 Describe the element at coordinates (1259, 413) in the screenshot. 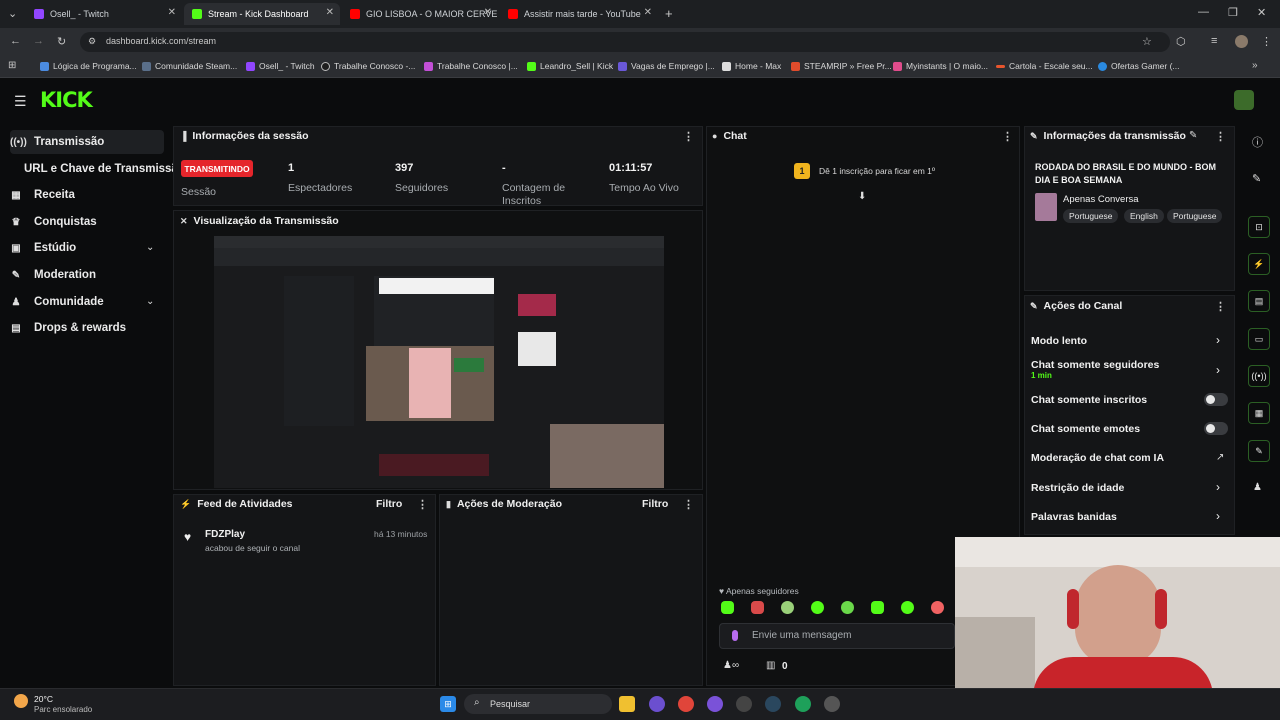

I see `moderation-icon: ▦` at that location.